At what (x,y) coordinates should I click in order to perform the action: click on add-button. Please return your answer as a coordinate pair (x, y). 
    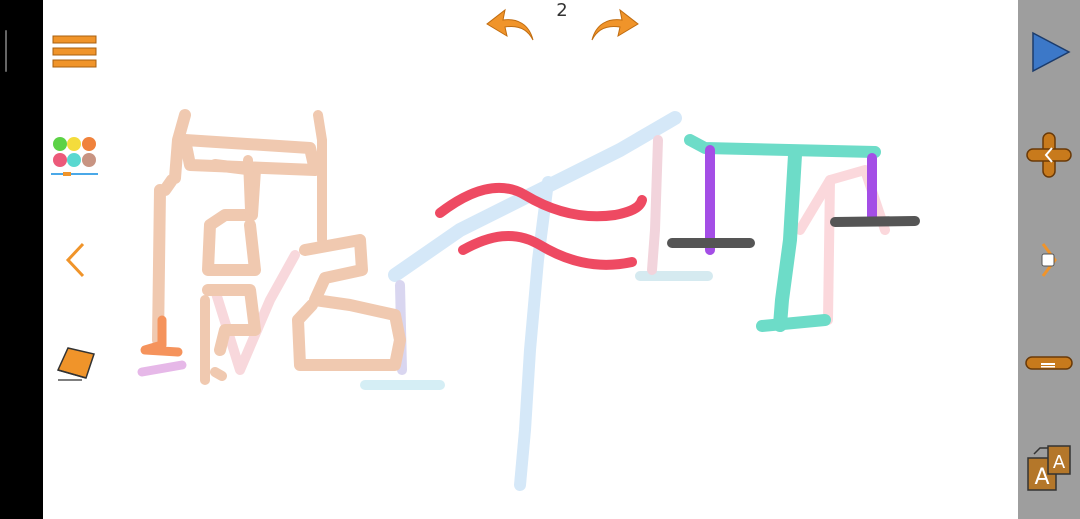
    Looking at the image, I should click on (1049, 155).